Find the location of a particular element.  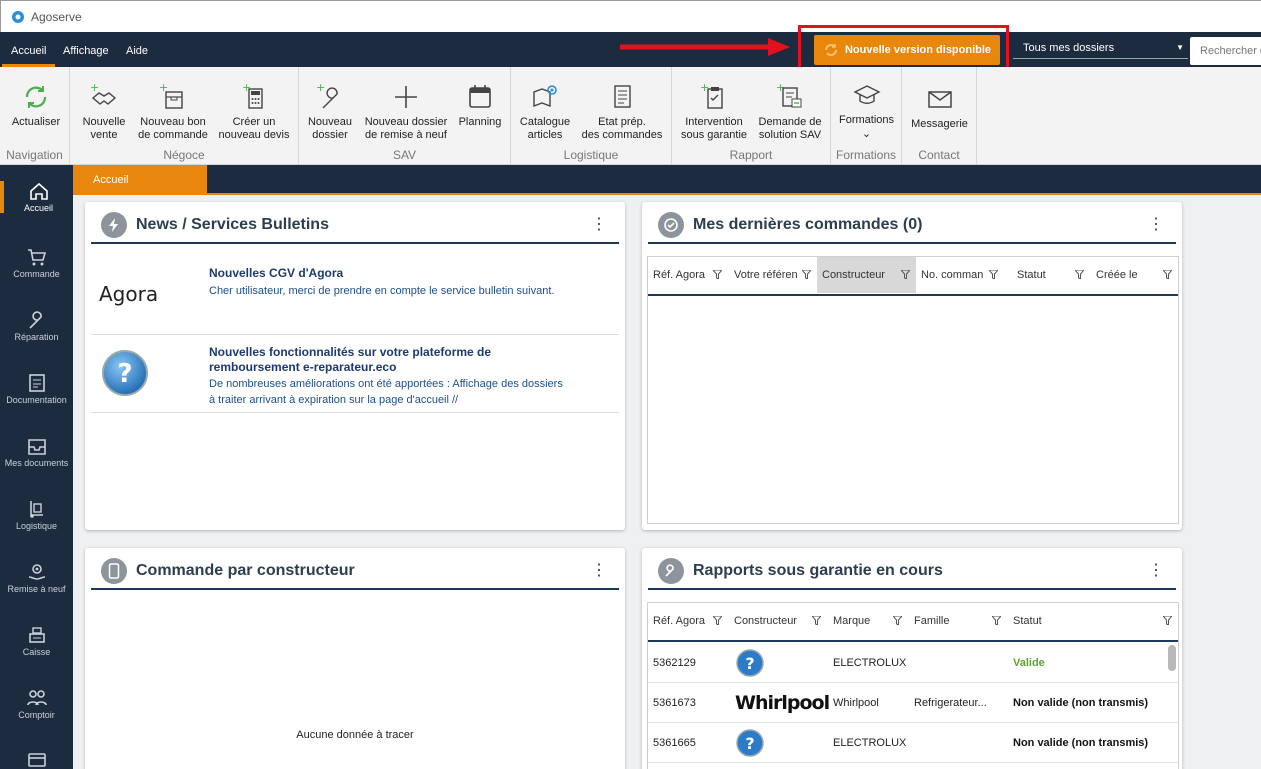

nav-accueil-label: Accueil is located at coordinates (38, 208).